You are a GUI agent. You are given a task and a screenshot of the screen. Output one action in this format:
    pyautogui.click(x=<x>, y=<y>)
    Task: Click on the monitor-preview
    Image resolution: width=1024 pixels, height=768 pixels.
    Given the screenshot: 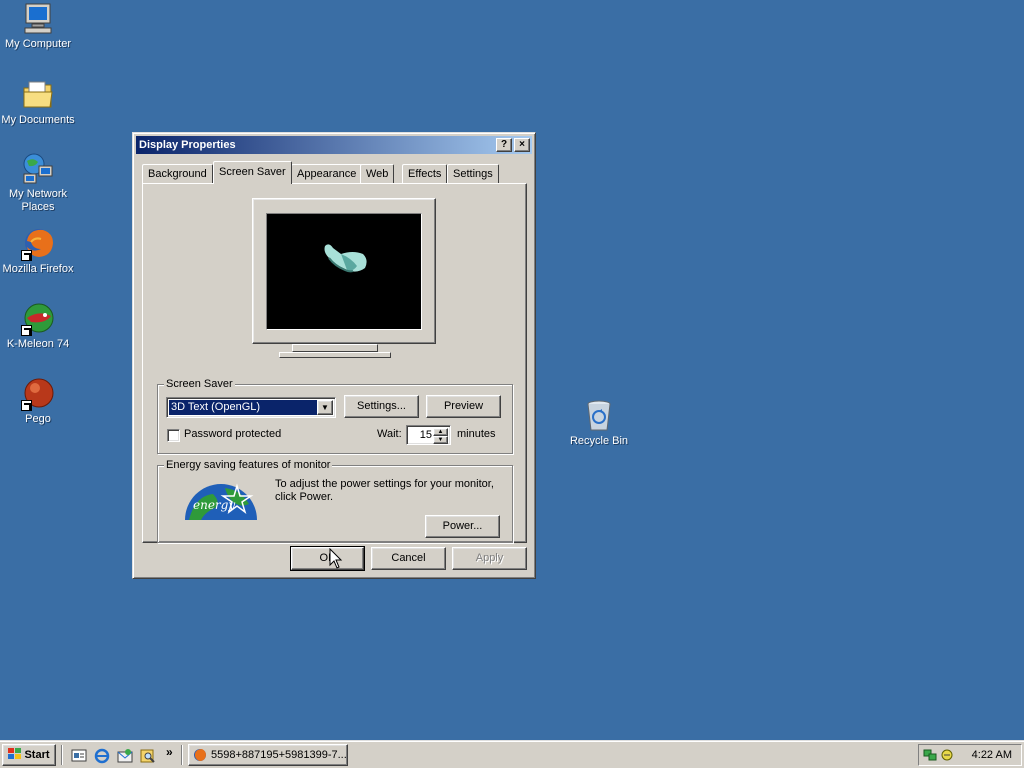 What is the action you would take?
    pyautogui.click(x=344, y=271)
    